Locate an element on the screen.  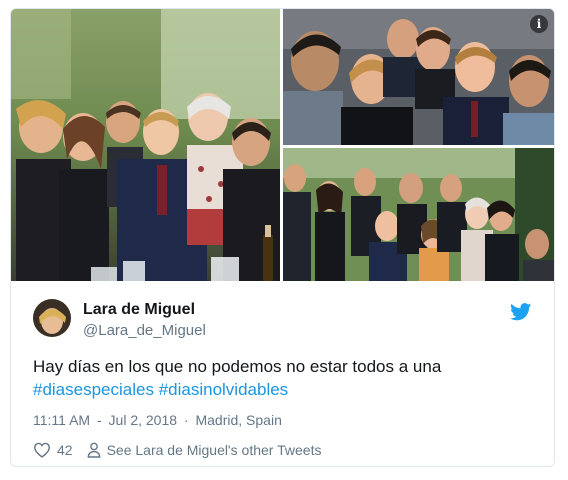
info-icon: i is located at coordinates (539, 24).